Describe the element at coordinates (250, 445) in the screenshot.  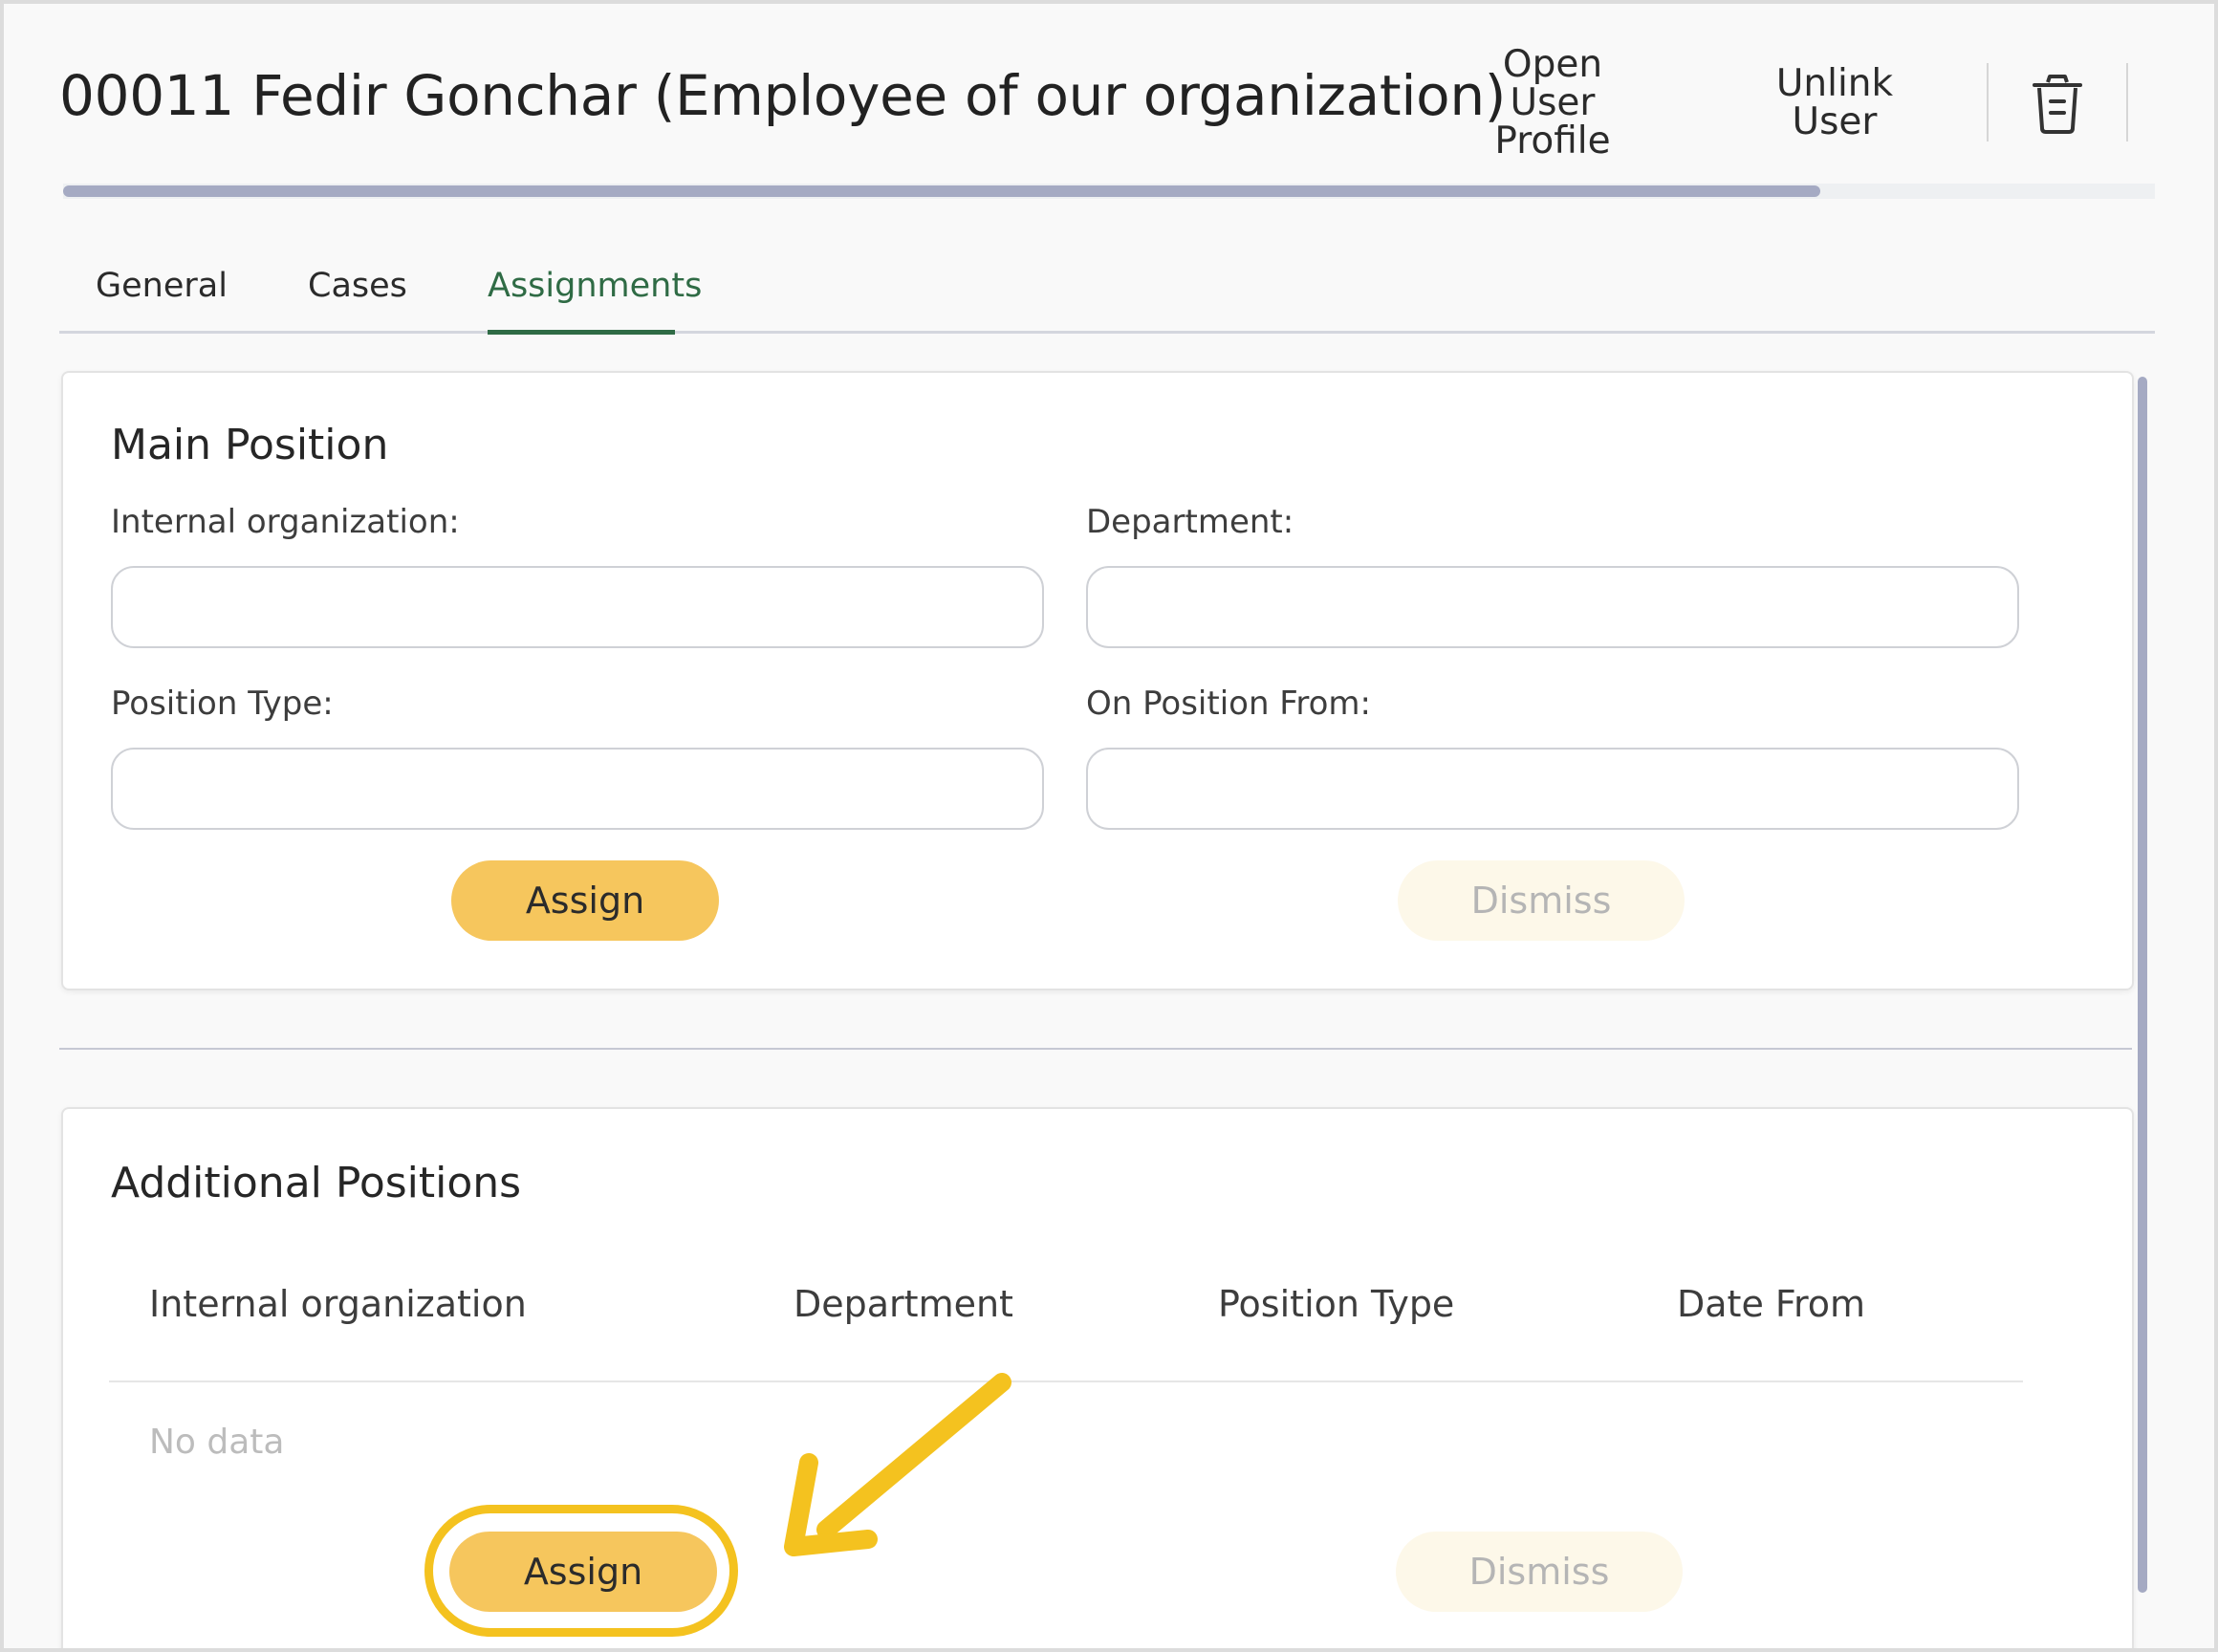
I see `main-position-title: Main Position` at that location.